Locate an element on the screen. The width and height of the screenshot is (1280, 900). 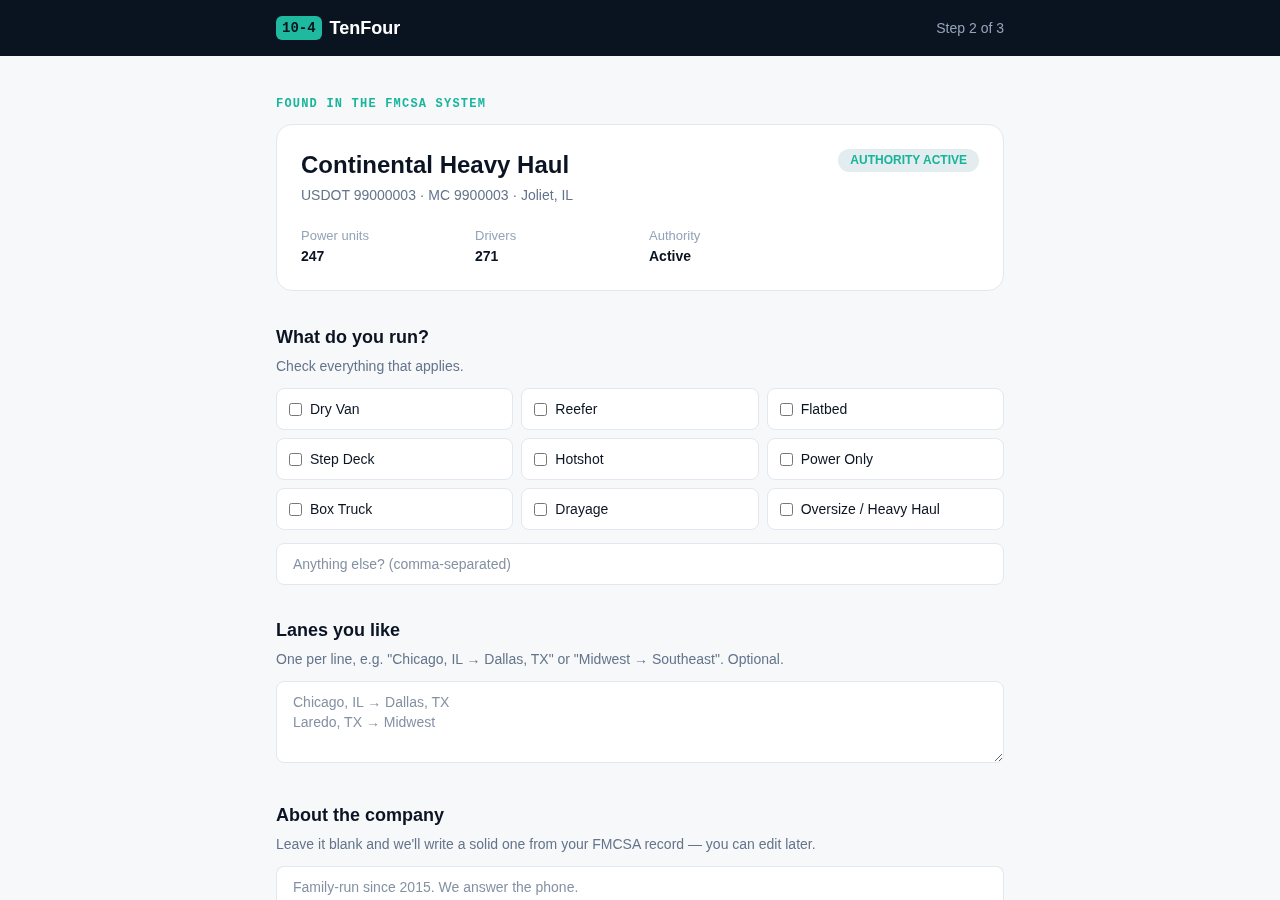
stat-value: 247 is located at coordinates (313, 256).